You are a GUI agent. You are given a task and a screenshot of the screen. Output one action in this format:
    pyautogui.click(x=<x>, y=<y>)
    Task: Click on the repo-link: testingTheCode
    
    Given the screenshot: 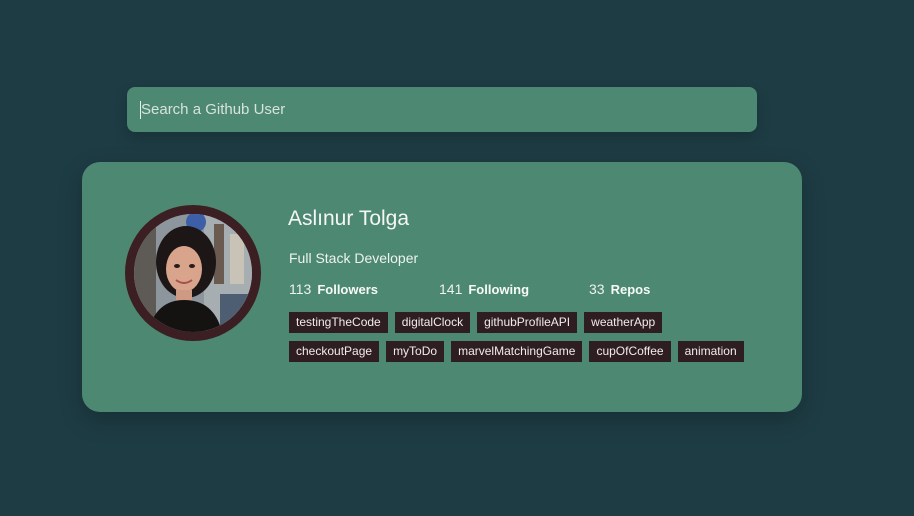 What is the action you would take?
    pyautogui.click(x=338, y=322)
    